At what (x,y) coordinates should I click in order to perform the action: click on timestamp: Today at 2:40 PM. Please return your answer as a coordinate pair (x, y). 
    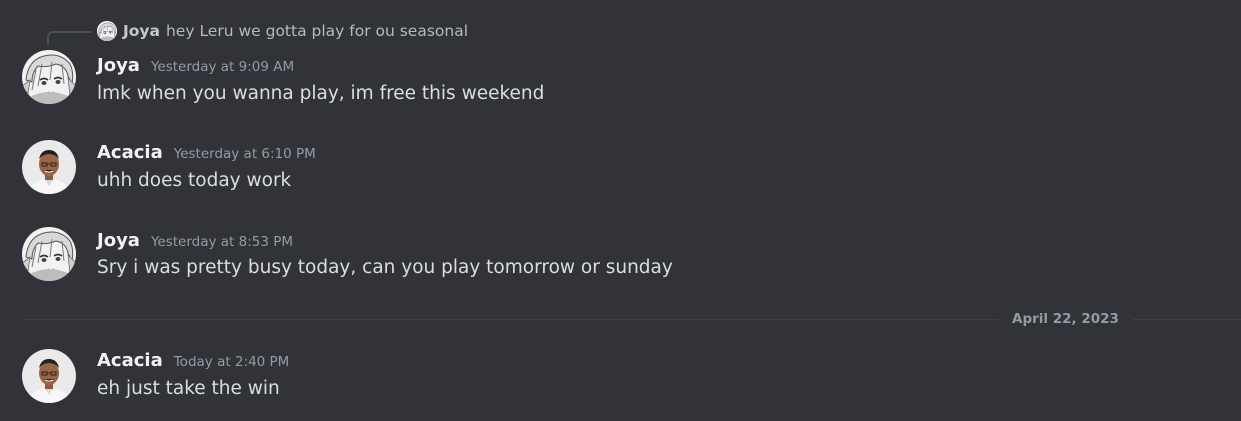
    Looking at the image, I should click on (231, 362).